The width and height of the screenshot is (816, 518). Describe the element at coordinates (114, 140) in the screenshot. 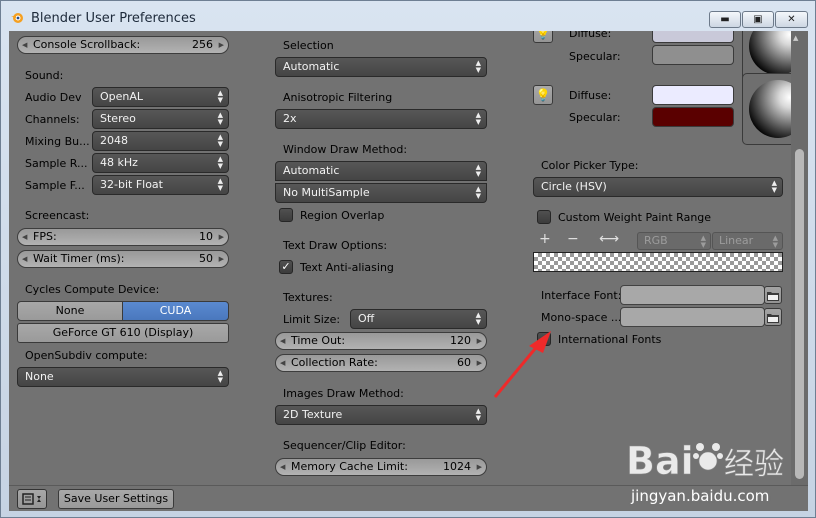

I see `mixing-buffer-value: 2048` at that location.